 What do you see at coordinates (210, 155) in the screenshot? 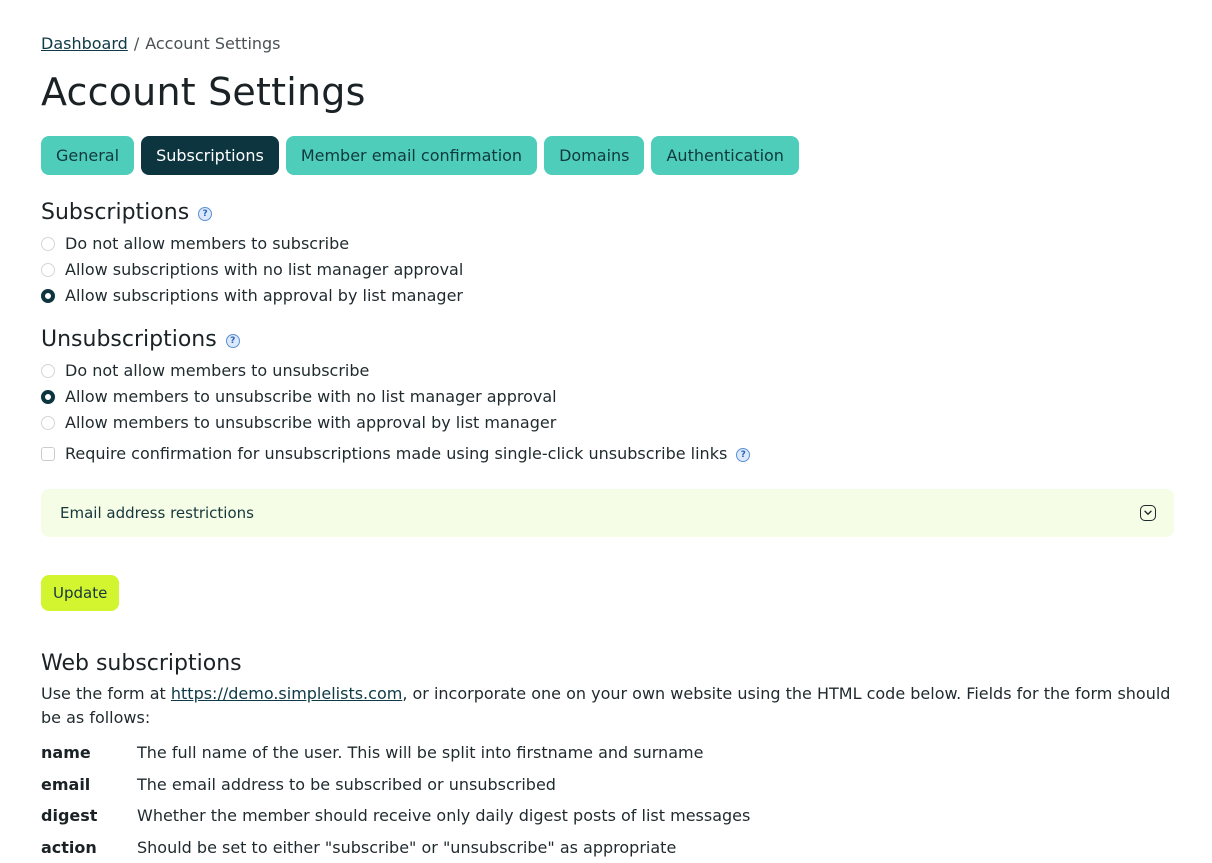
I see `tab-subscriptions: Subscriptions` at bounding box center [210, 155].